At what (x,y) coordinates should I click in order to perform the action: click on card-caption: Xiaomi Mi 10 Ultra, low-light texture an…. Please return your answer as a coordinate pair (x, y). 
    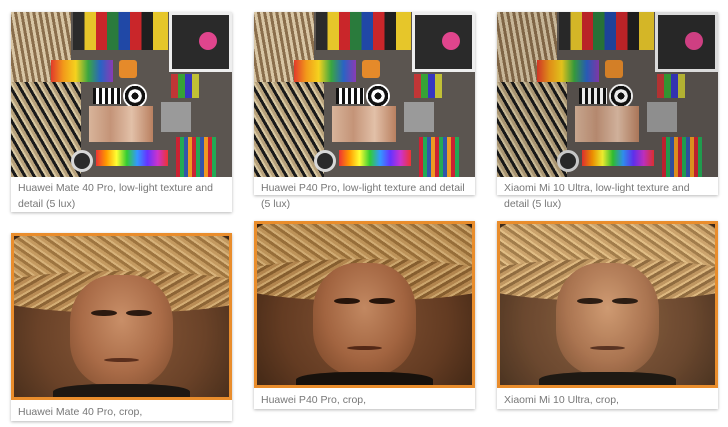
    Looking at the image, I should click on (597, 196).